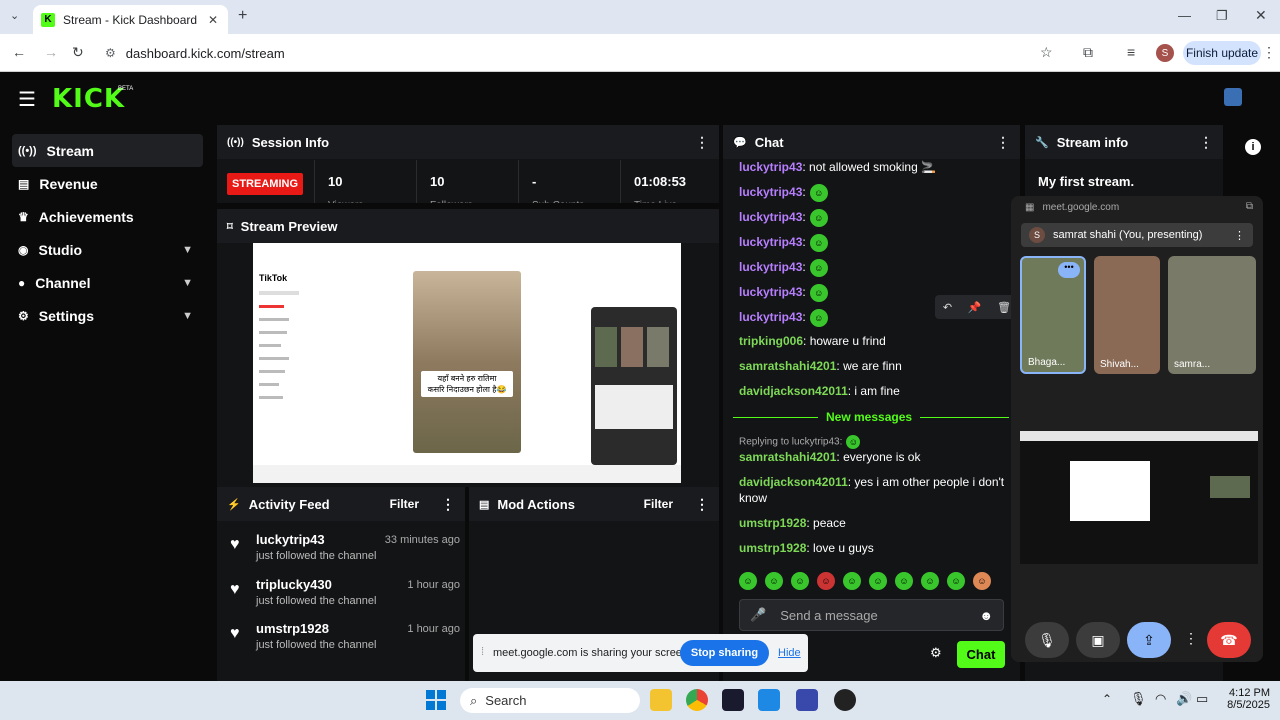 The height and width of the screenshot is (720, 1280). I want to click on close-tab-icon: ✕, so click(213, 20).